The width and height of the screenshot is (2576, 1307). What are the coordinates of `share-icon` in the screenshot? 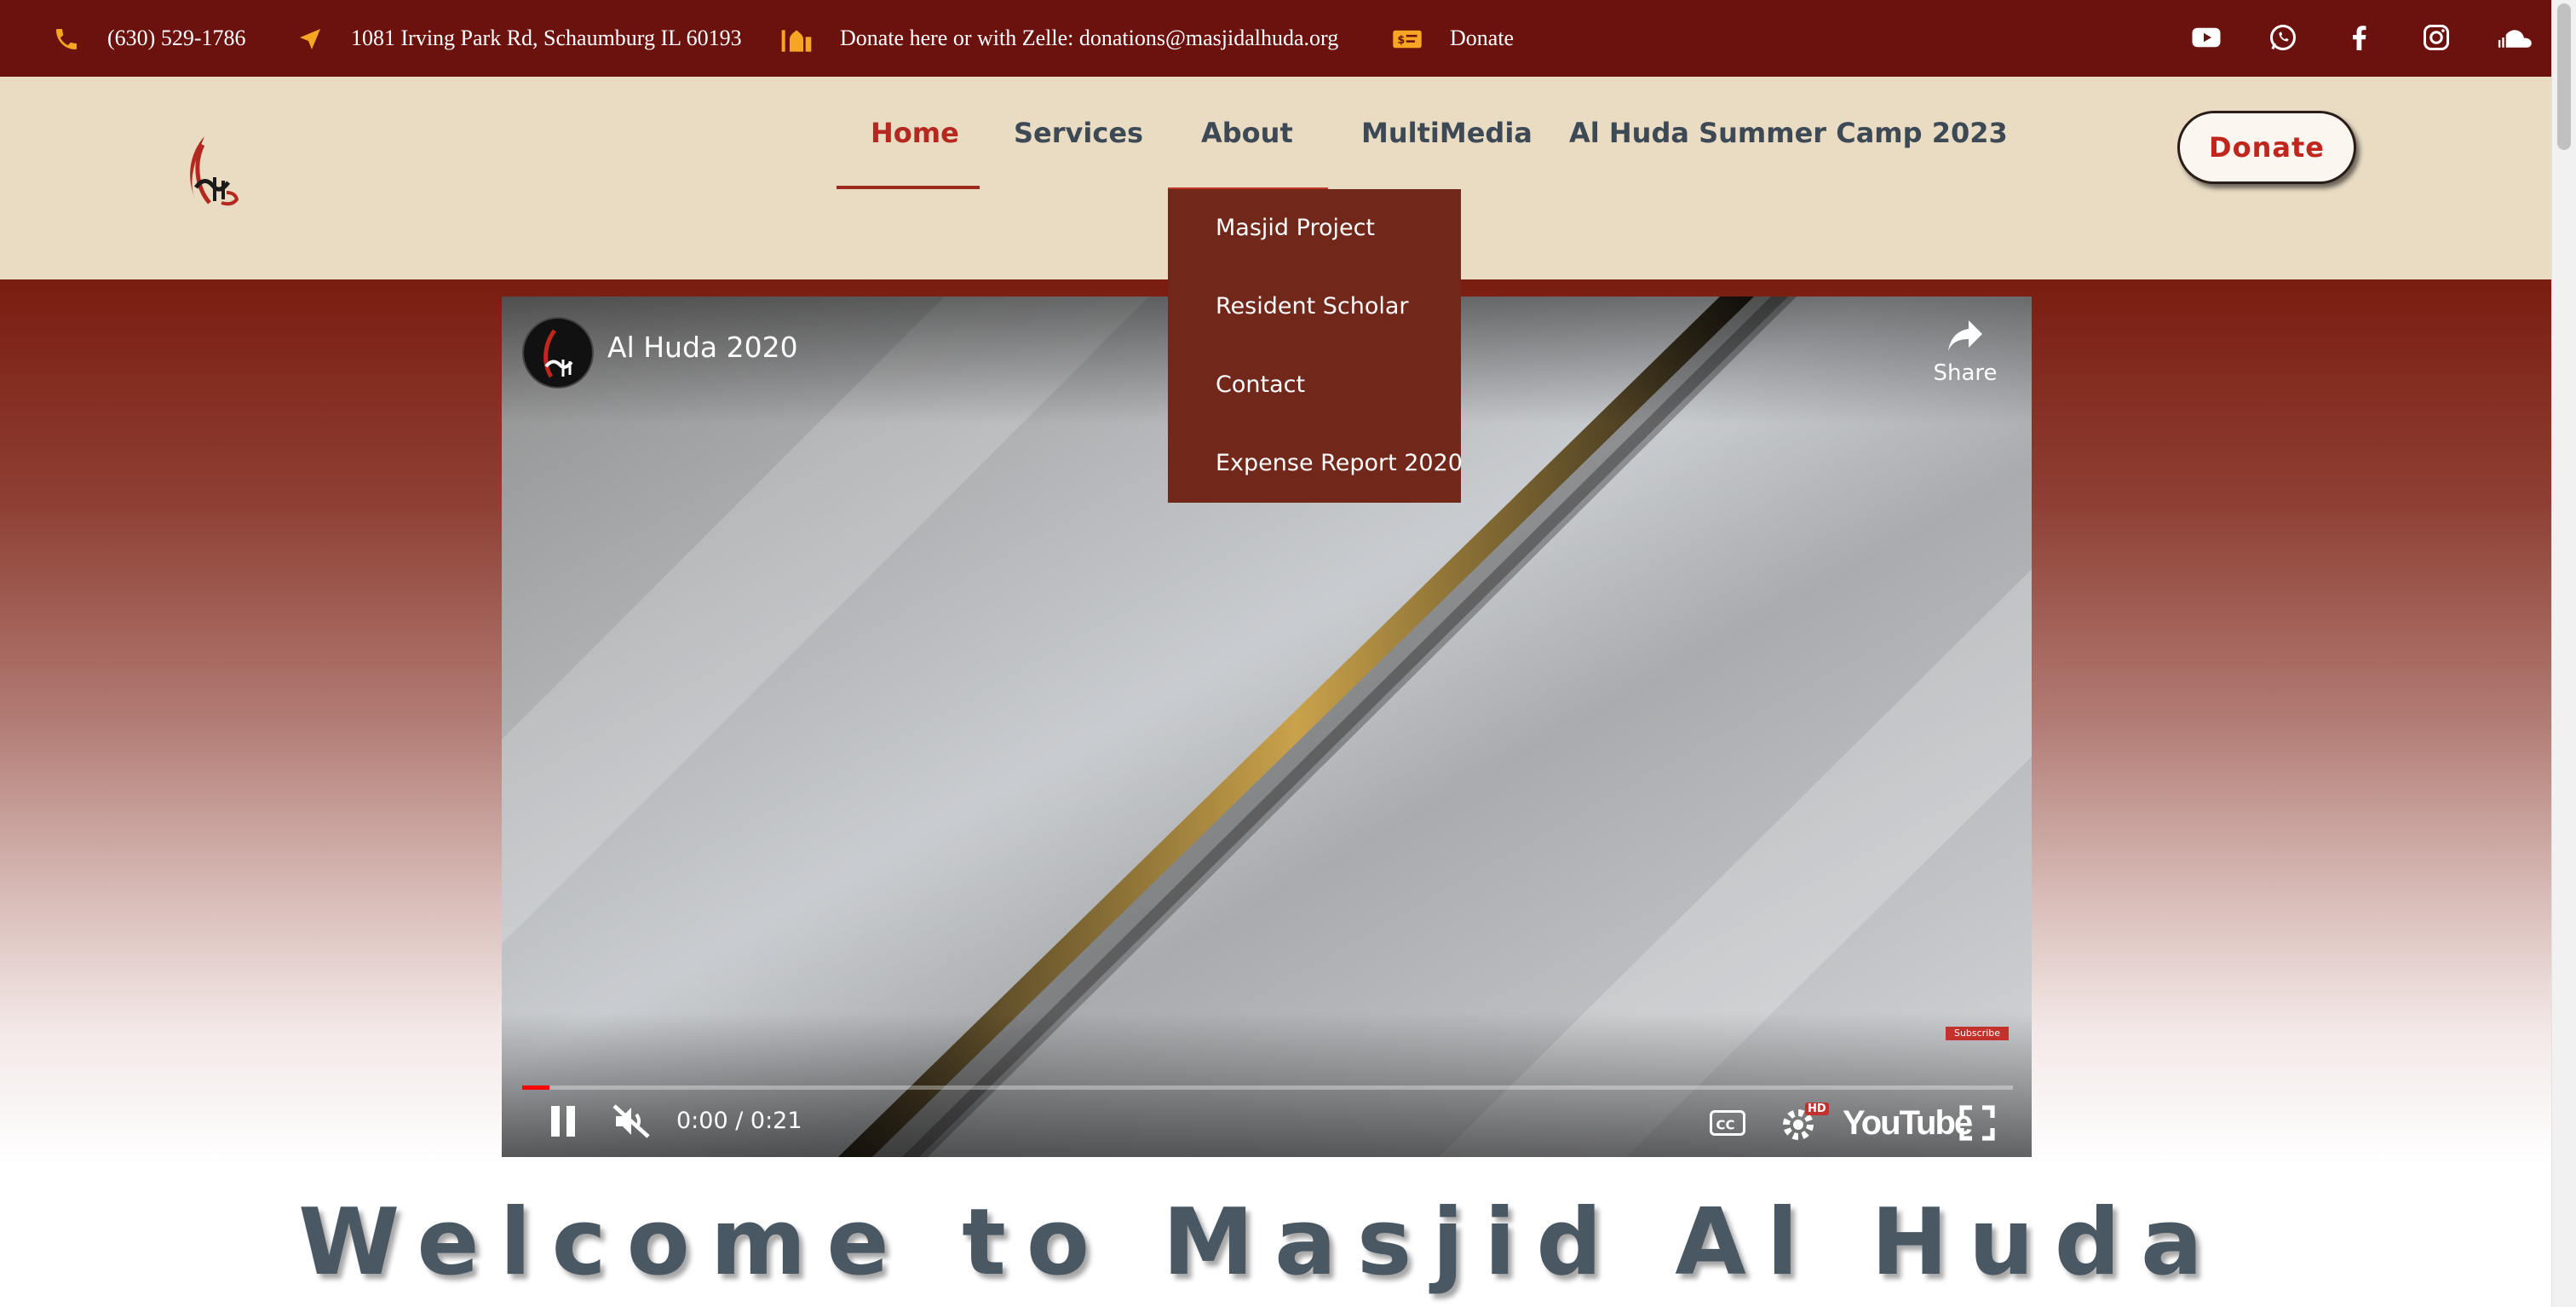 It's located at (1965, 336).